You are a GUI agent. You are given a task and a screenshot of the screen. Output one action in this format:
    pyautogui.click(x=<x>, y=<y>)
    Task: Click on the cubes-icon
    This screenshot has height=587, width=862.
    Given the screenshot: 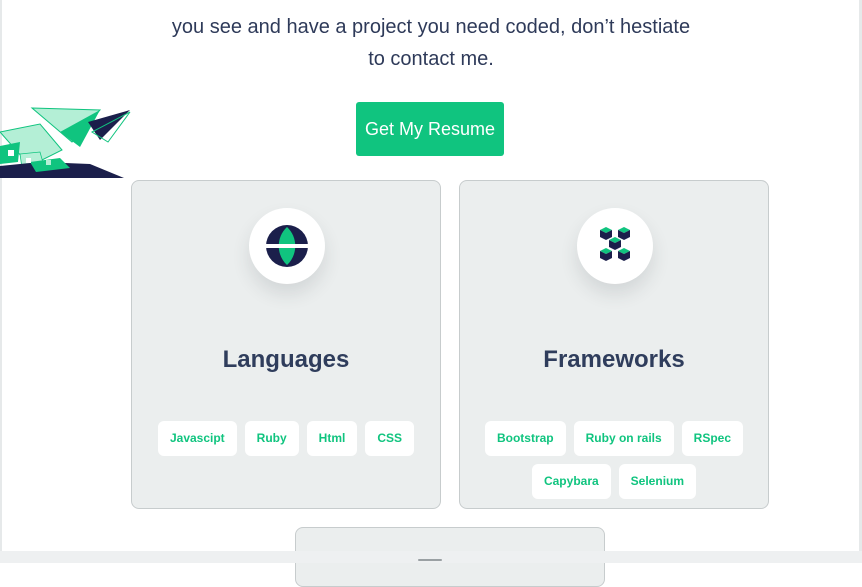 What is the action you would take?
    pyautogui.click(x=615, y=244)
    